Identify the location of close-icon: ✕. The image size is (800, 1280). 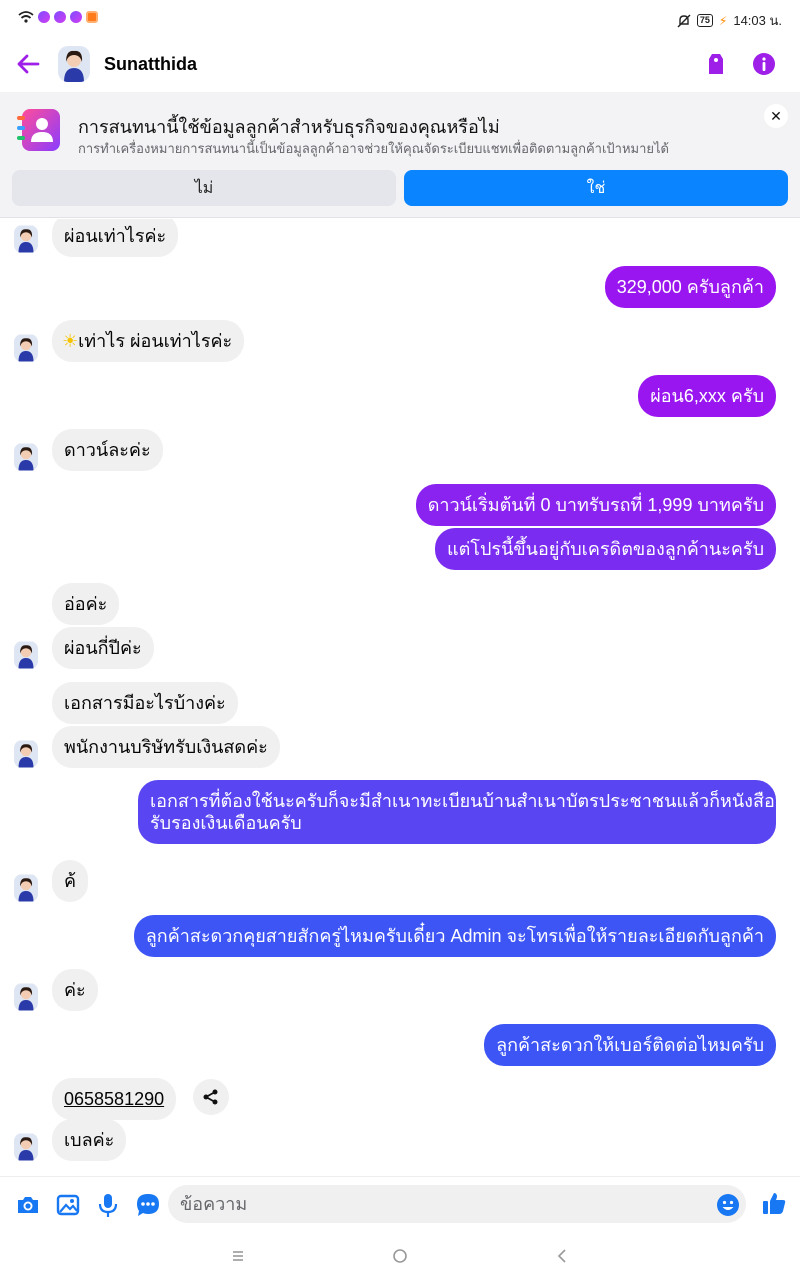
(776, 115).